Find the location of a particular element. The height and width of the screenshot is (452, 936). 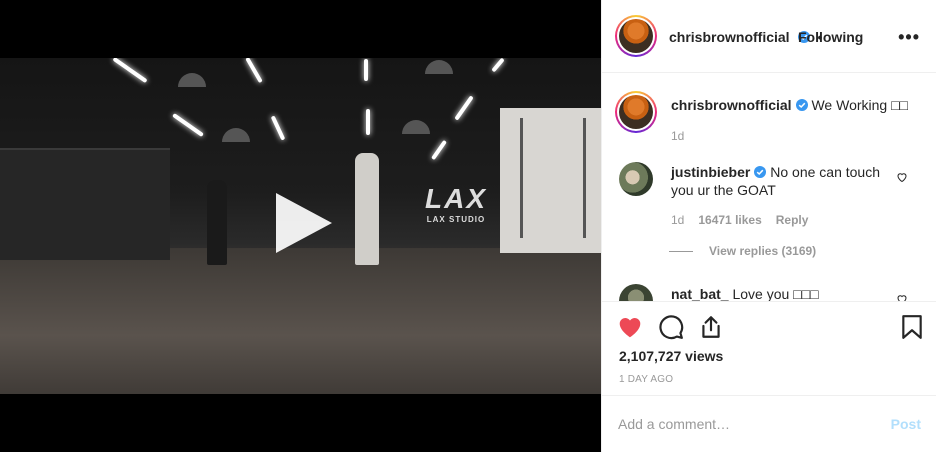

following-button: Following is located at coordinates (830, 37).